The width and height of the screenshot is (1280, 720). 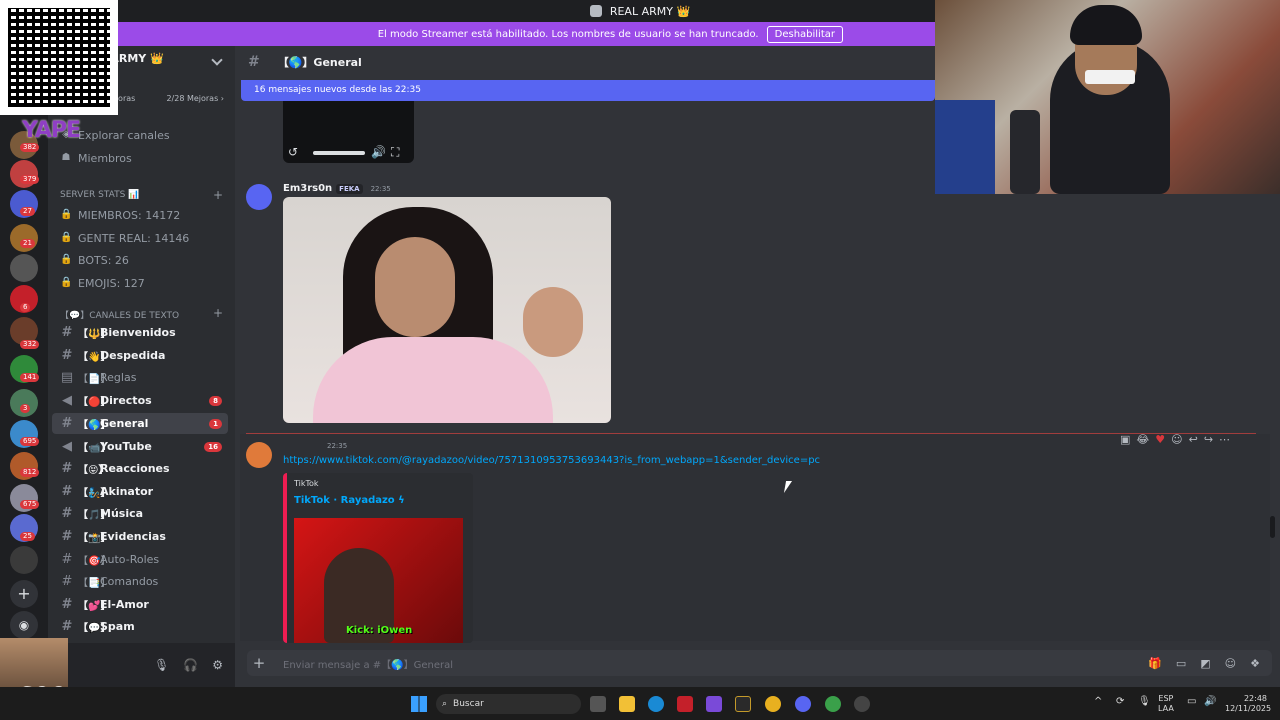 What do you see at coordinates (124, 604) in the screenshot?
I see `channel-name: El-Amor` at bounding box center [124, 604].